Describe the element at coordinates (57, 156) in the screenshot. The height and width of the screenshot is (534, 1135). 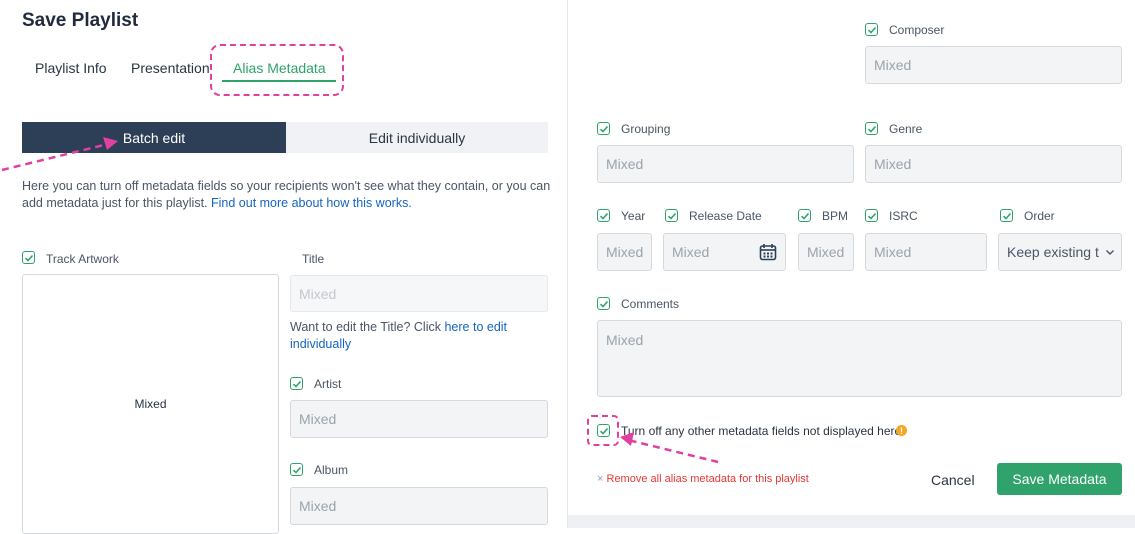
I see `annotation-arrow-batch` at that location.